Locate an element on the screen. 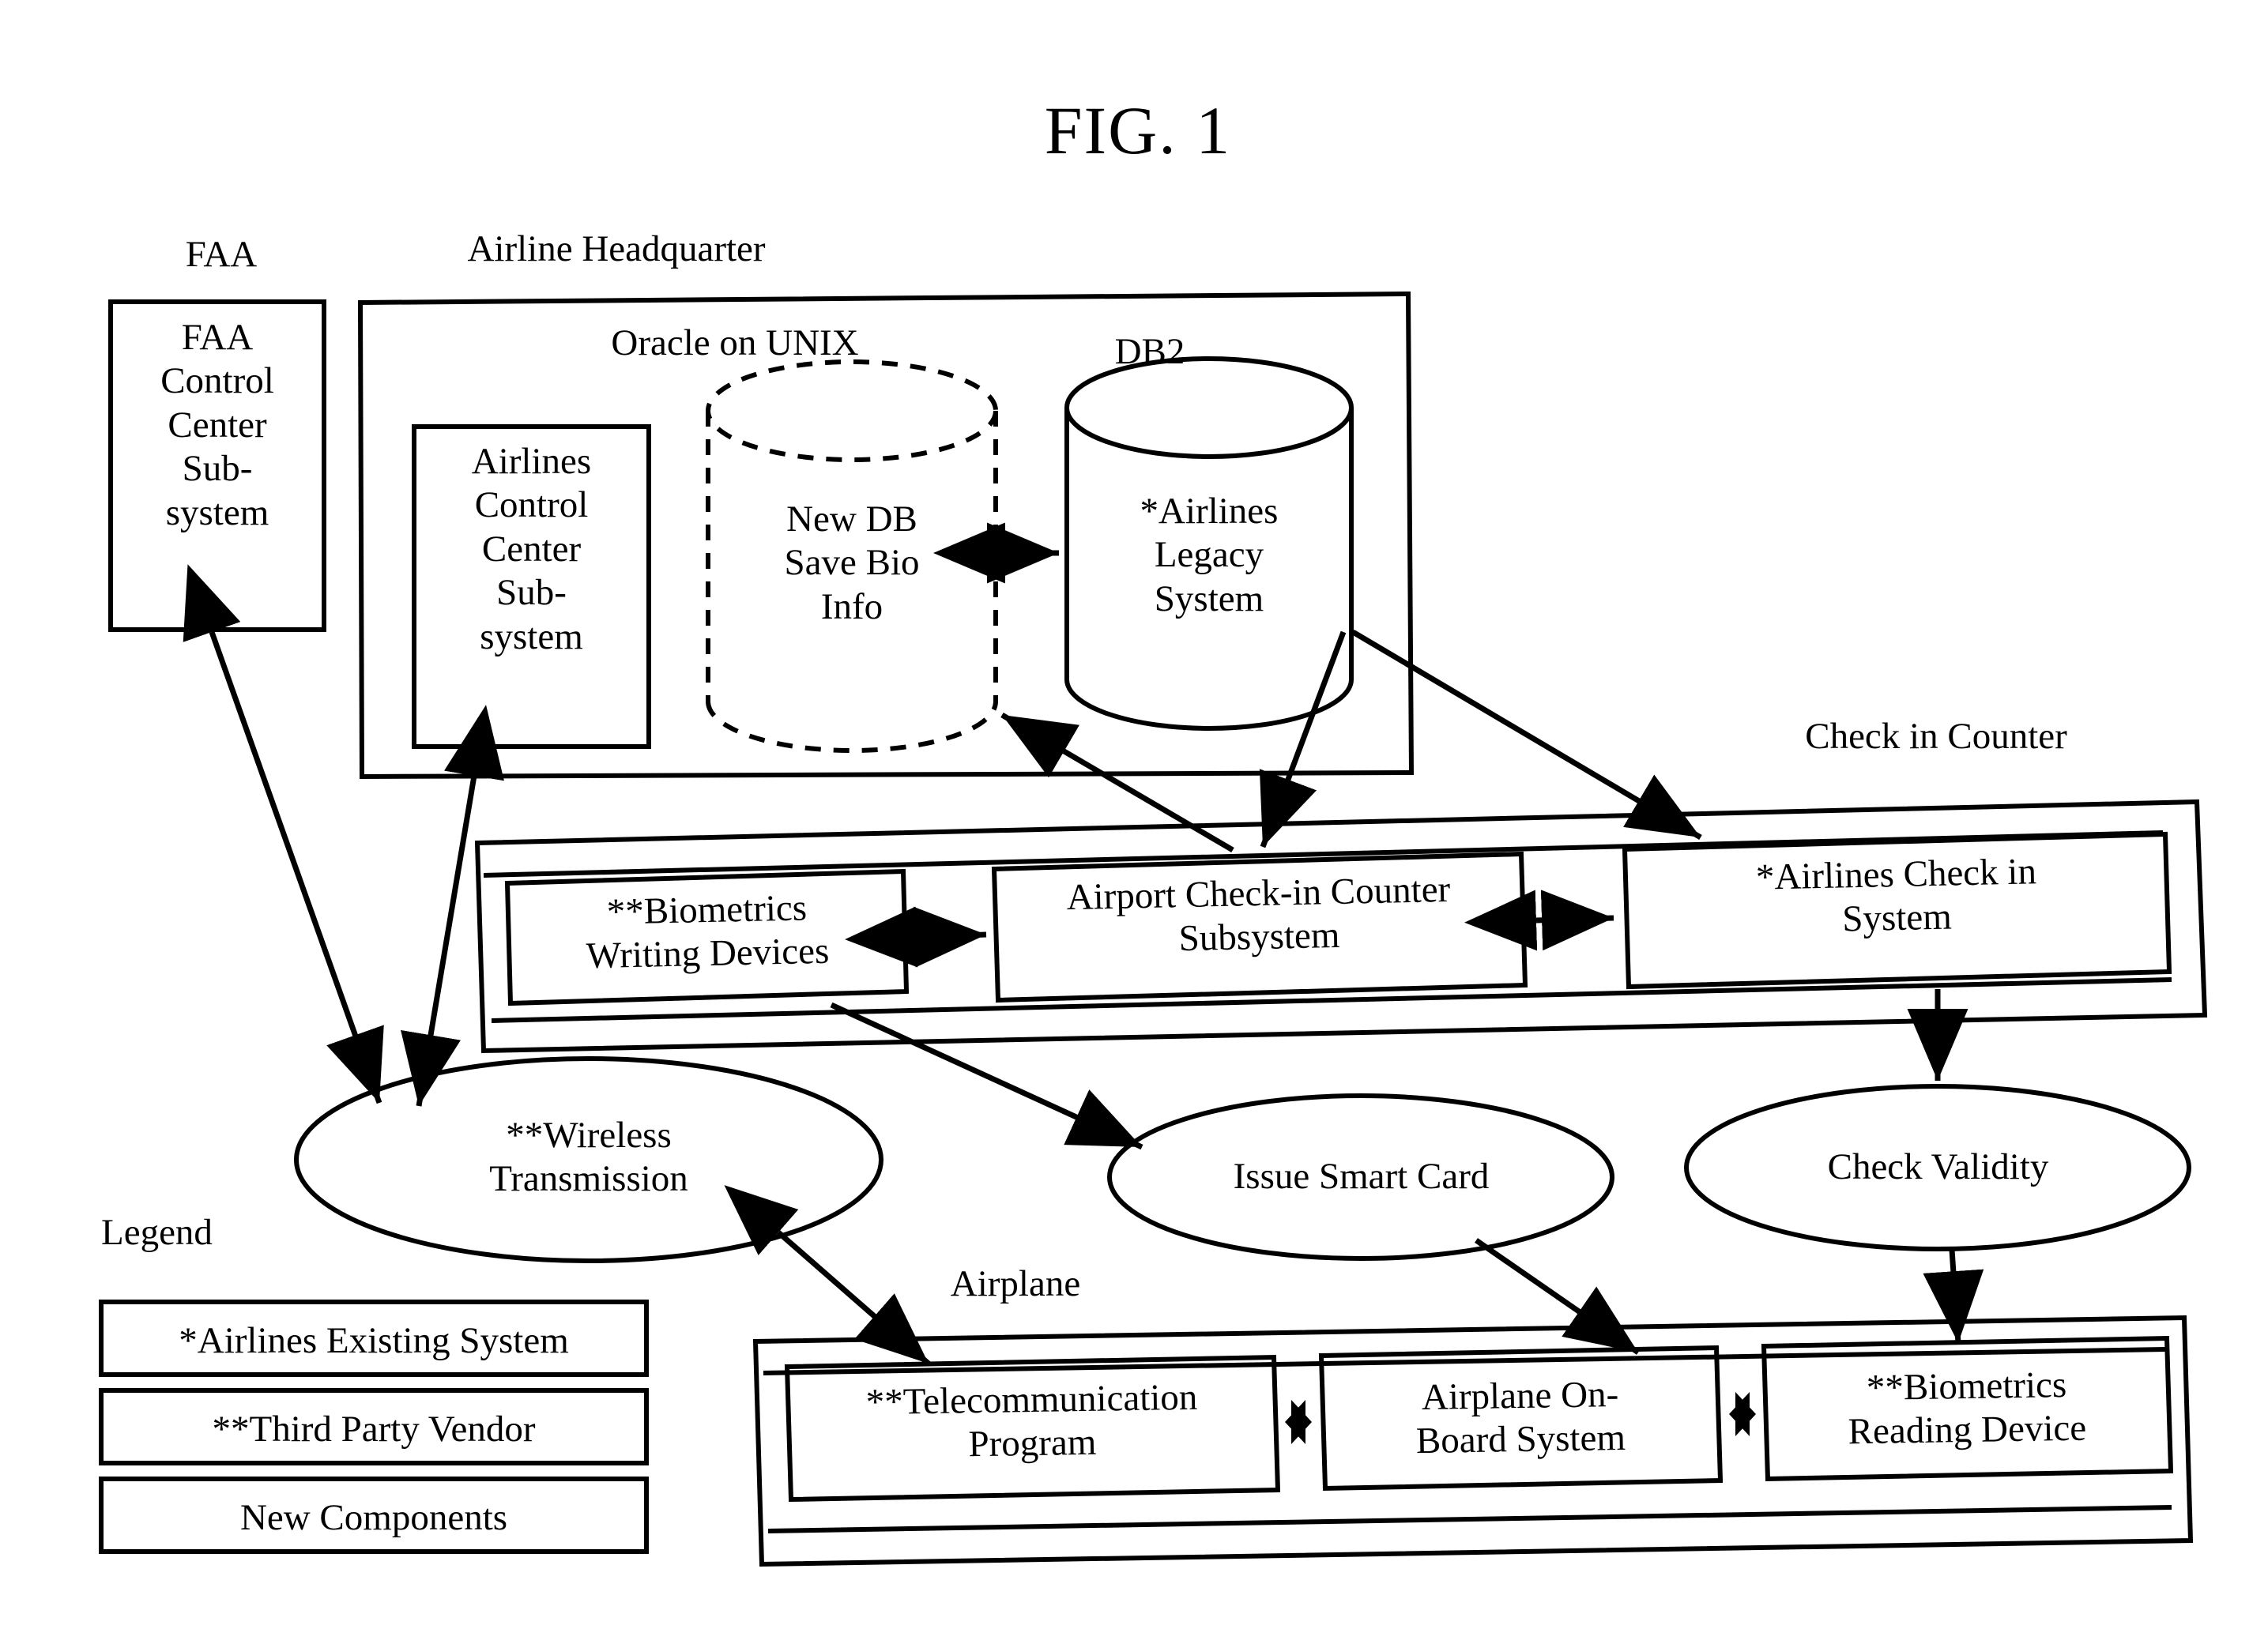  arrow-legacy-to-airport-checkin is located at coordinates (1303, 739).